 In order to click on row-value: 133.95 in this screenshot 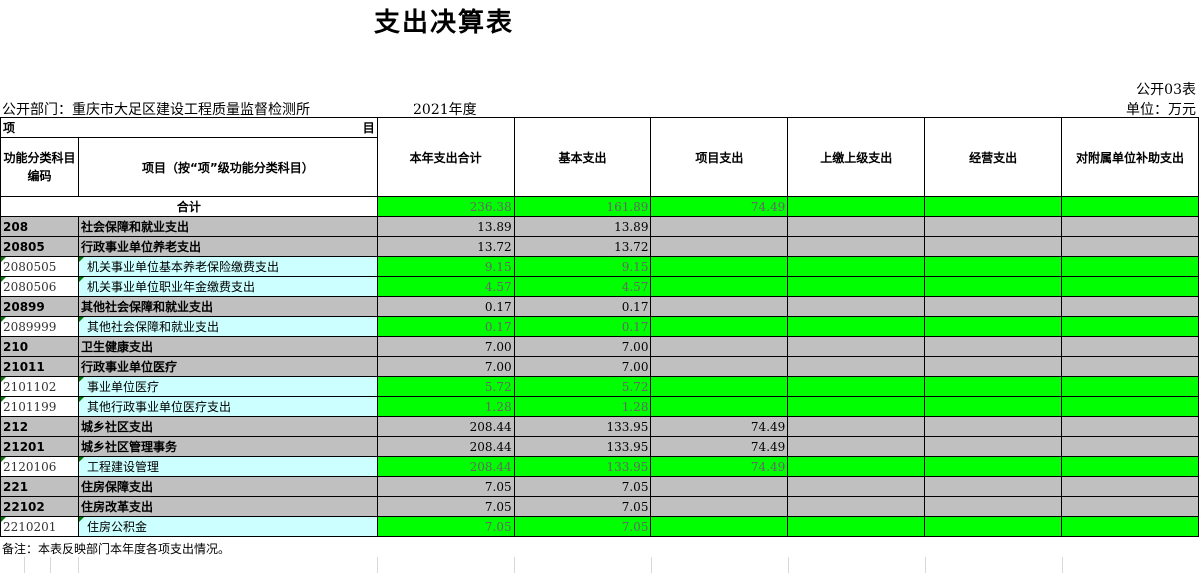, I will do `click(582, 426)`.